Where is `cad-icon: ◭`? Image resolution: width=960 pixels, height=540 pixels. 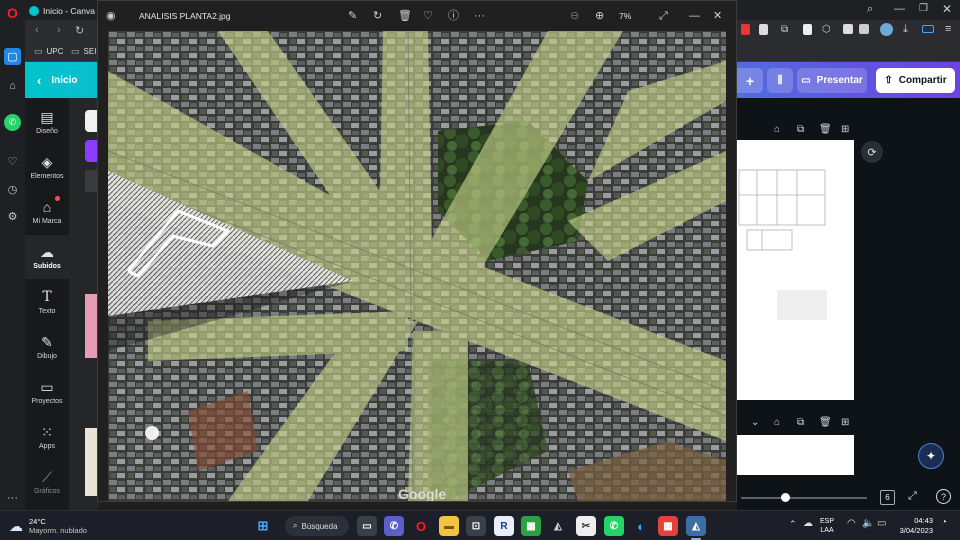
cad-icon: ◭ is located at coordinates (558, 526).